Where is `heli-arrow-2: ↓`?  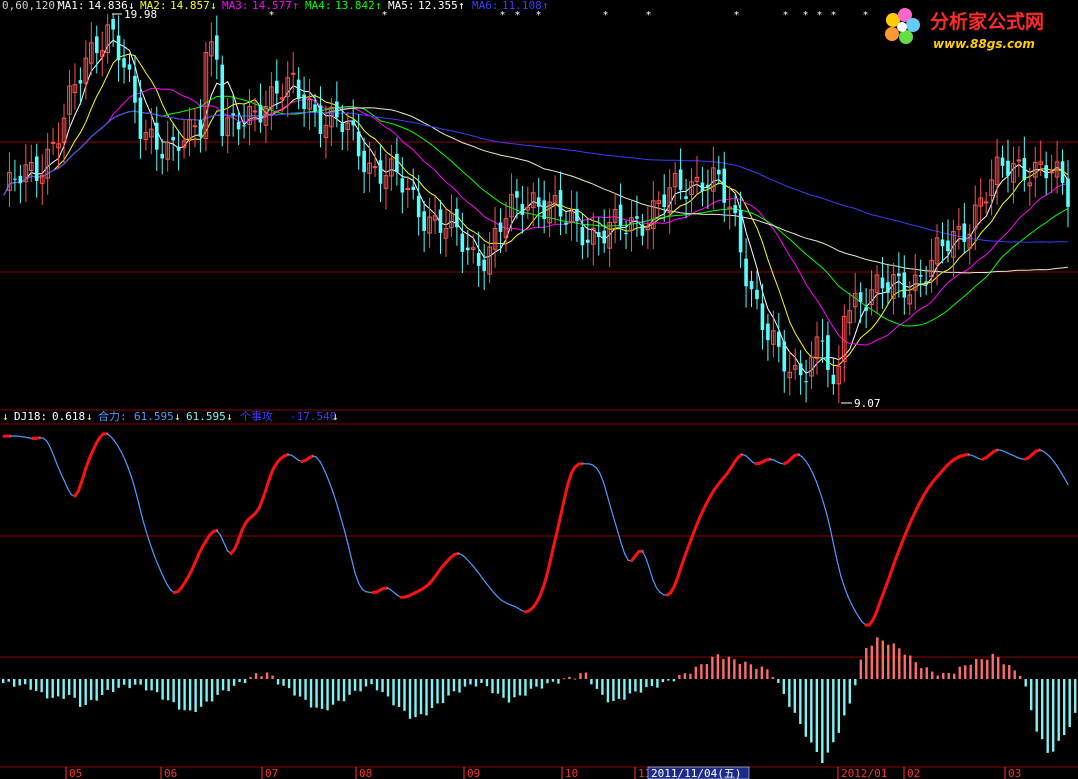
heli-arrow-2: ↓ is located at coordinates (229, 416).